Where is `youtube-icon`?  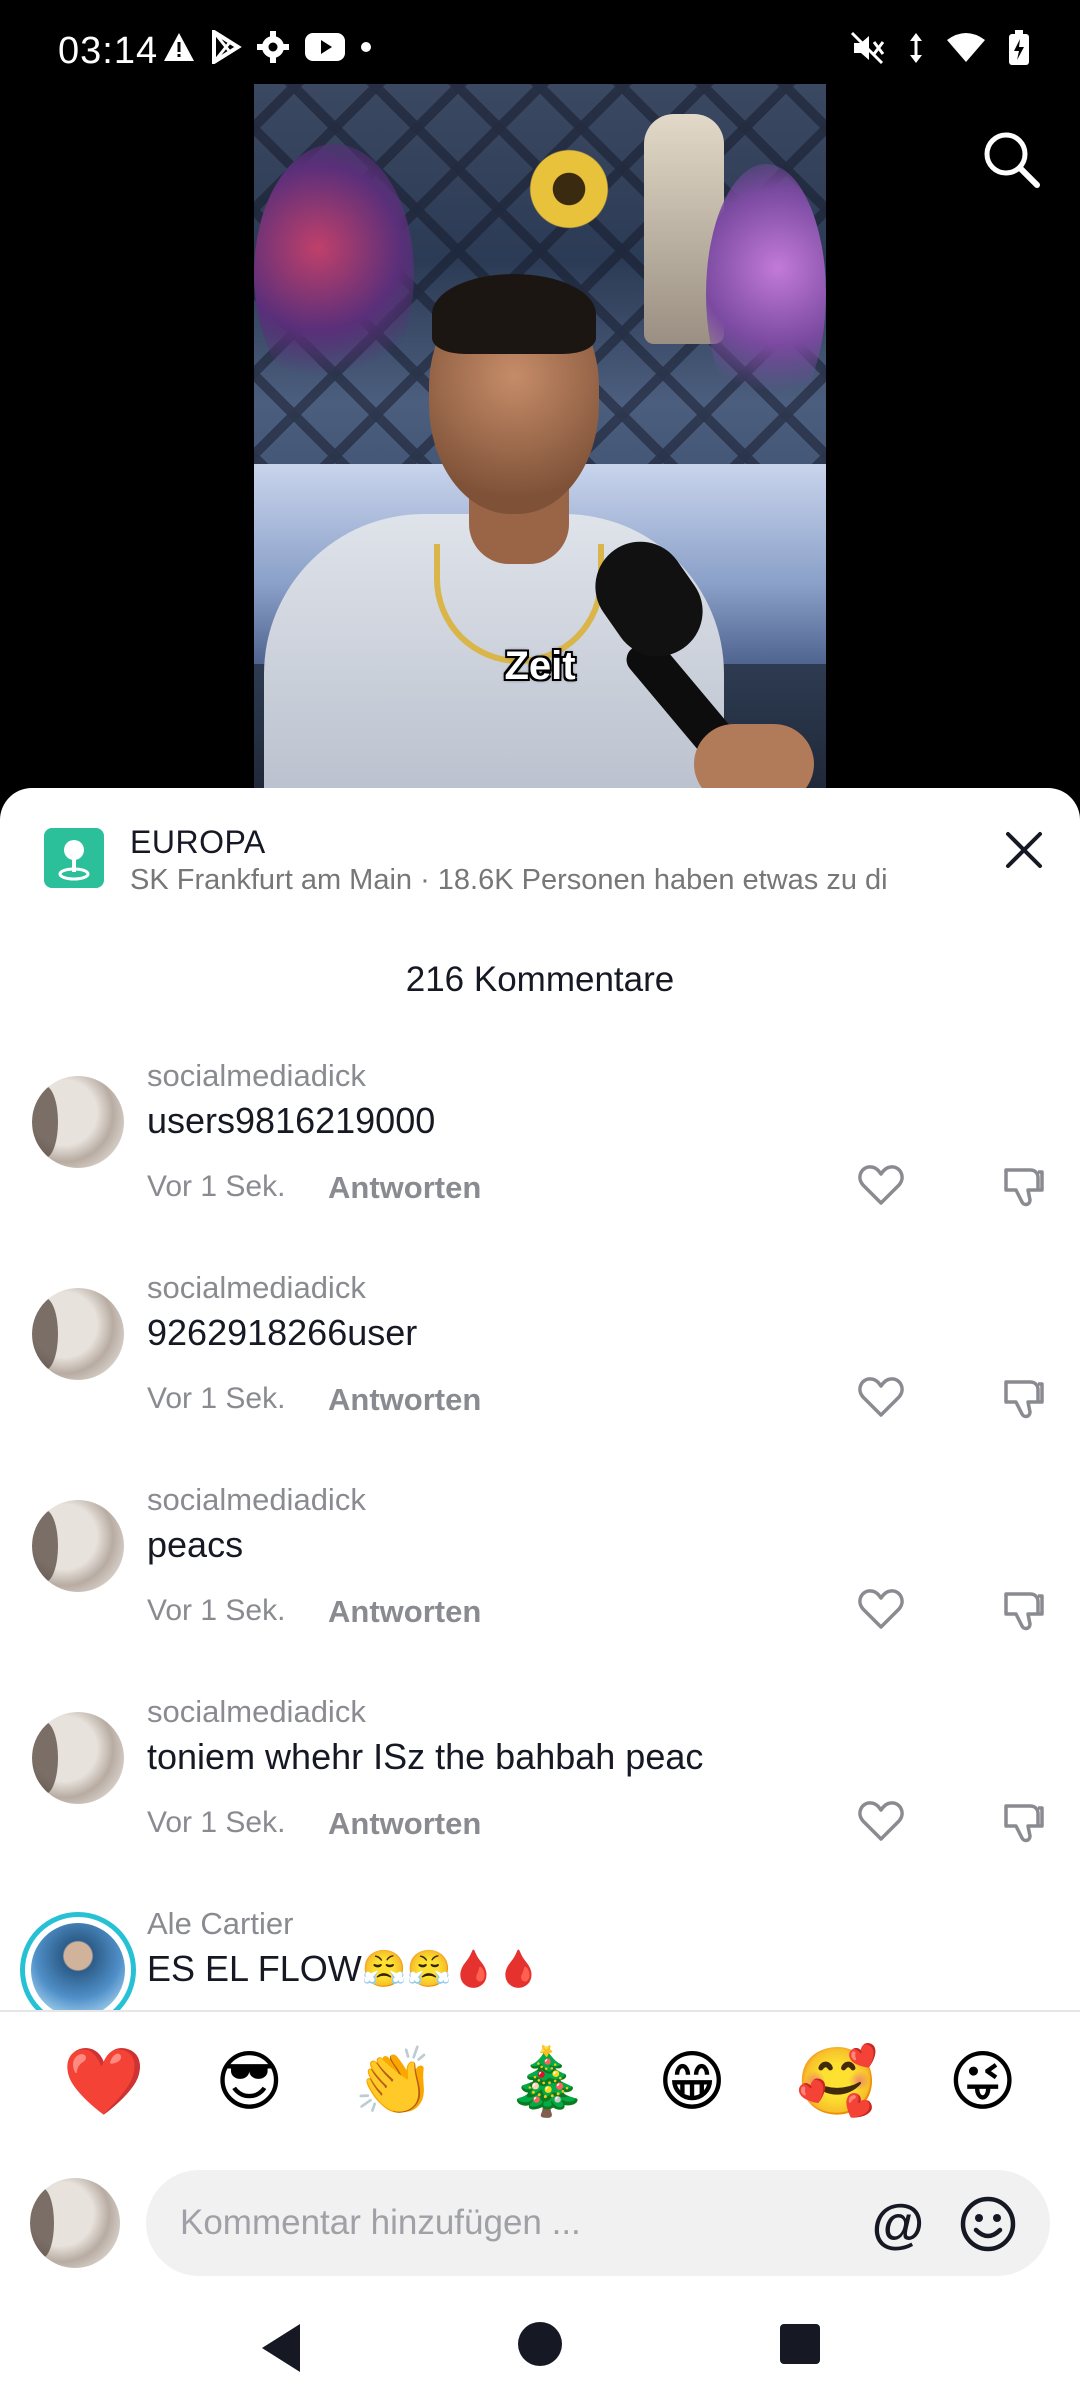 youtube-icon is located at coordinates (325, 47).